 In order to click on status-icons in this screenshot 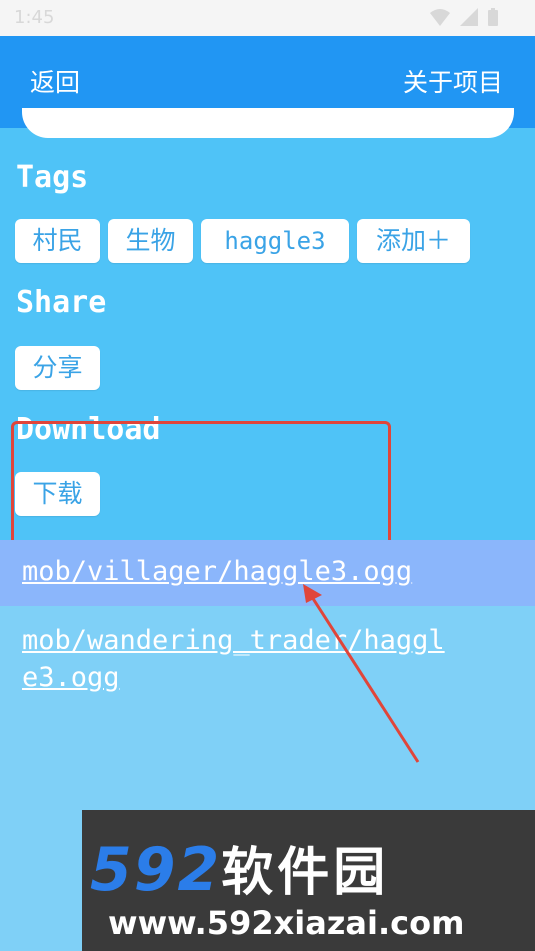, I will do `click(464, 17)`.